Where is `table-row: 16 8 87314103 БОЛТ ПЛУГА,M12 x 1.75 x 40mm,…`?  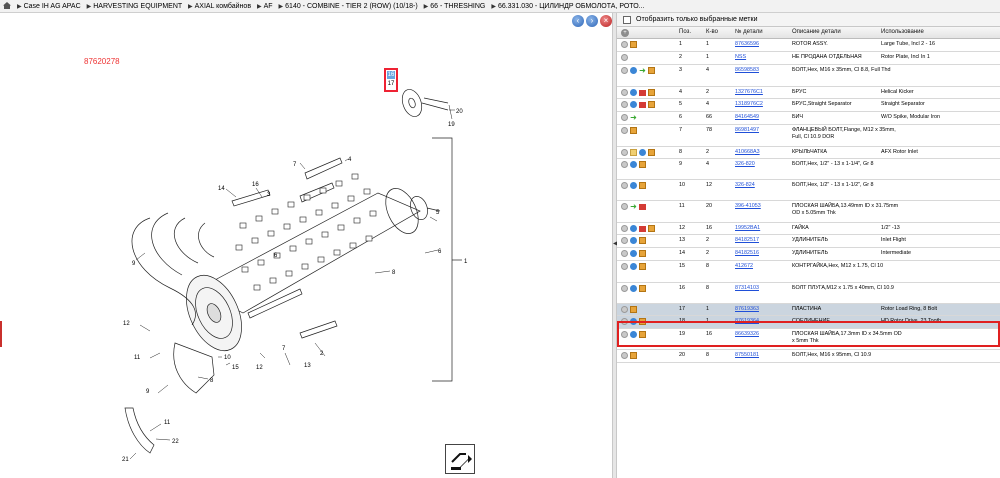
table-row: 16 8 87314103 БОЛТ ПЛУГА,M12 x 1.75 x 40mm,… is located at coordinates (808, 293).